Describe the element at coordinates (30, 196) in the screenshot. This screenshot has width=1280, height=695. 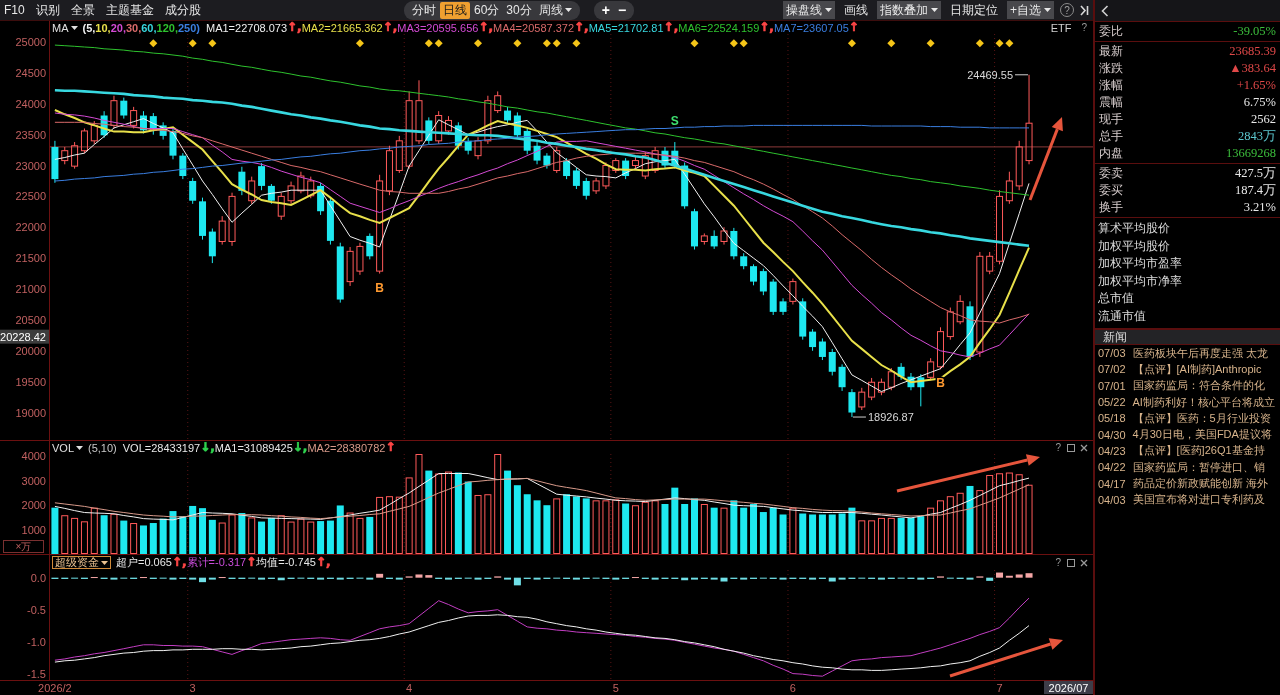
I see `axis-label: 22500` at that location.